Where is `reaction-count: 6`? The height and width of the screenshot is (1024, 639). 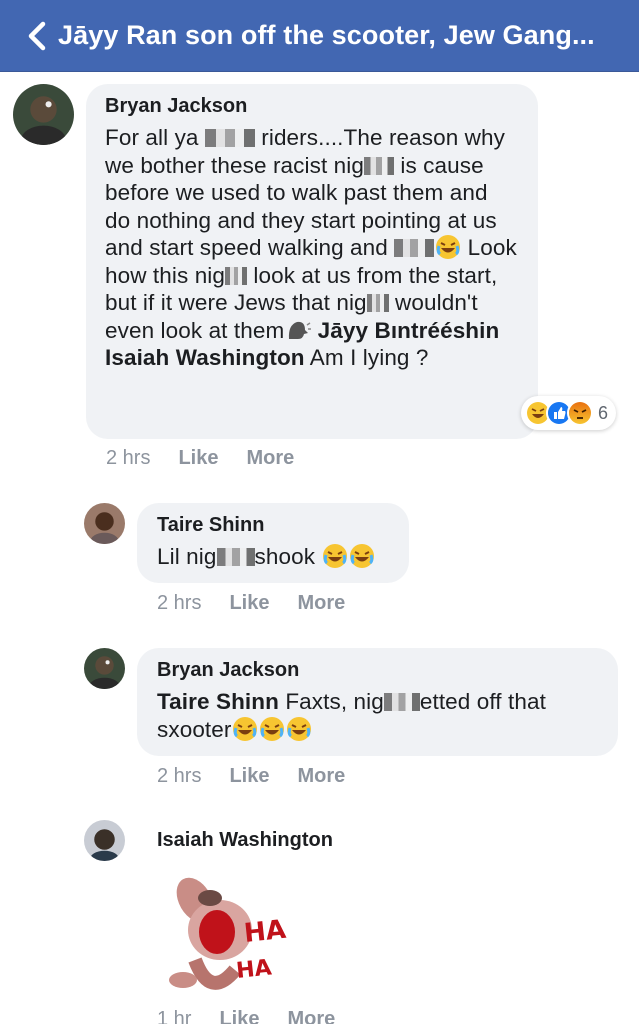 reaction-count: 6 is located at coordinates (603, 412).